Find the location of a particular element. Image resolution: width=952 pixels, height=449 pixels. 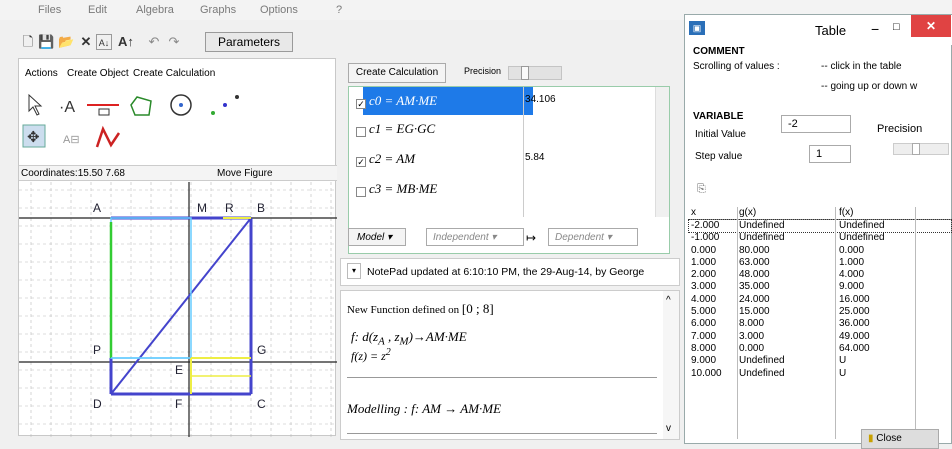

move-tool-icon: ✥ is located at coordinates (34, 136).